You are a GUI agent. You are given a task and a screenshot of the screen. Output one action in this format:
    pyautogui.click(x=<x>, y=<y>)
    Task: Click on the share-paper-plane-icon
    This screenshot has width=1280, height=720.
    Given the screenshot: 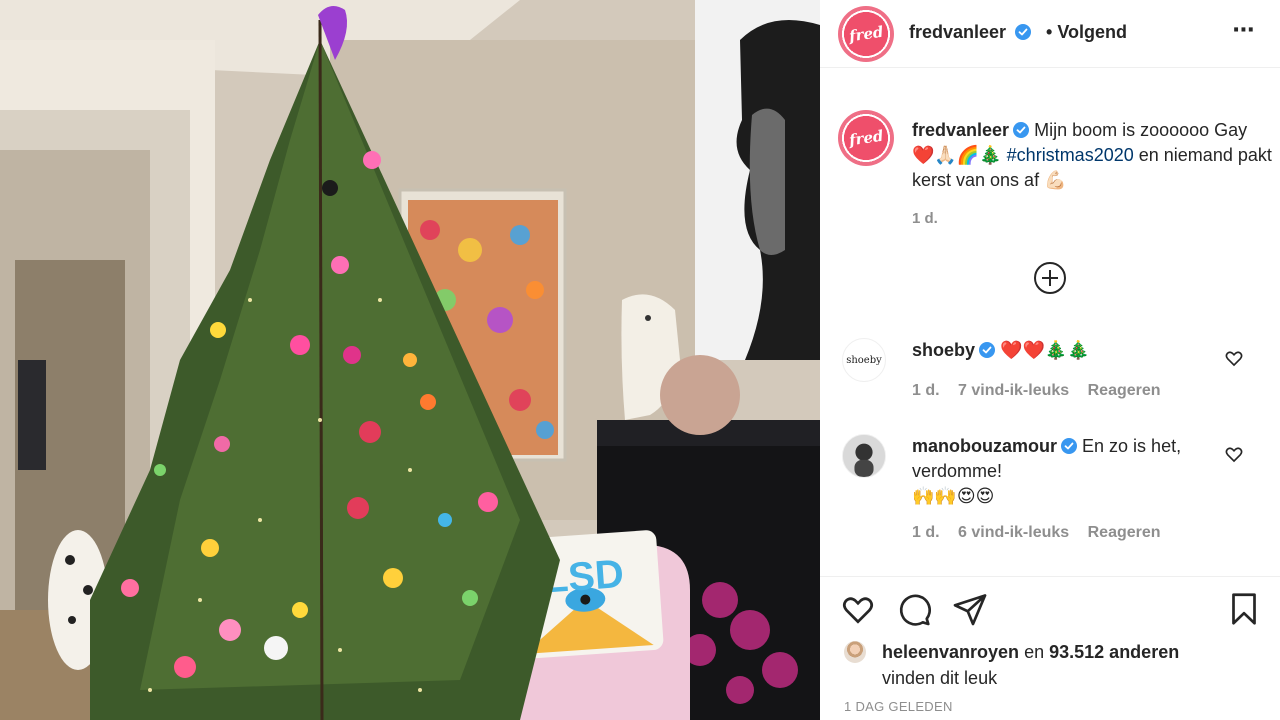 What is the action you would take?
    pyautogui.click(x=970, y=609)
    